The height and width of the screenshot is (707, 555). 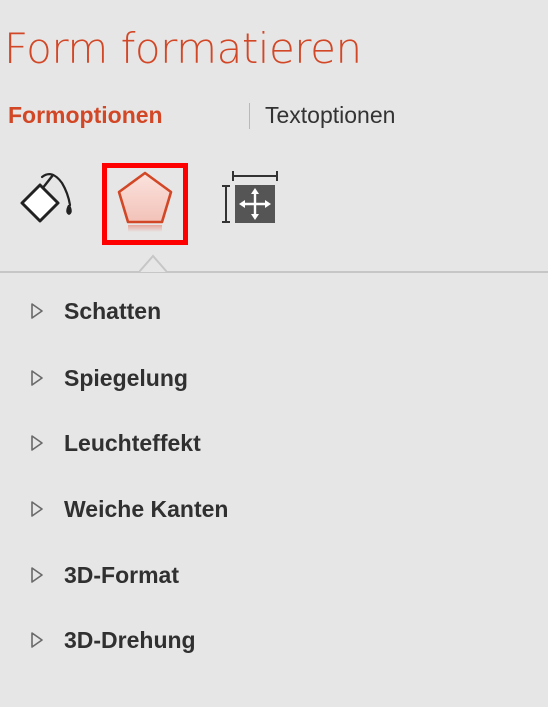 I want to click on section-leuchteffekt: Leuchteffekt, so click(x=274, y=445).